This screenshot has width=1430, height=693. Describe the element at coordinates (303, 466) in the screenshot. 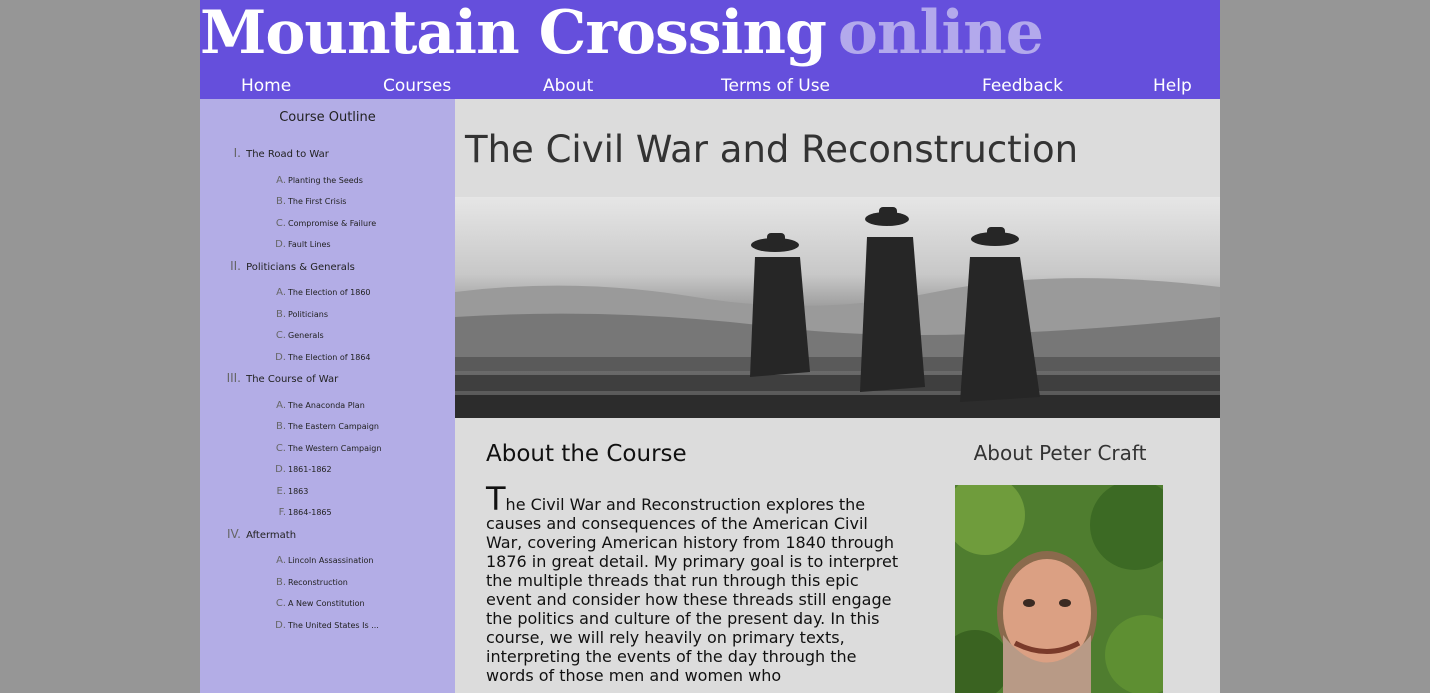

I see `outline-item: D. 1861-1862` at that location.